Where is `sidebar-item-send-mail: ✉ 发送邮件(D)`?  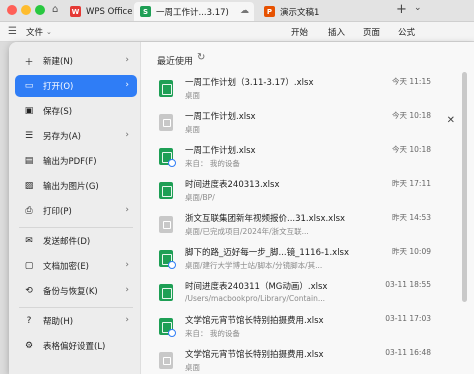
sidebar-item-send-mail: ✉ 发送邮件(D) is located at coordinates (76, 241).